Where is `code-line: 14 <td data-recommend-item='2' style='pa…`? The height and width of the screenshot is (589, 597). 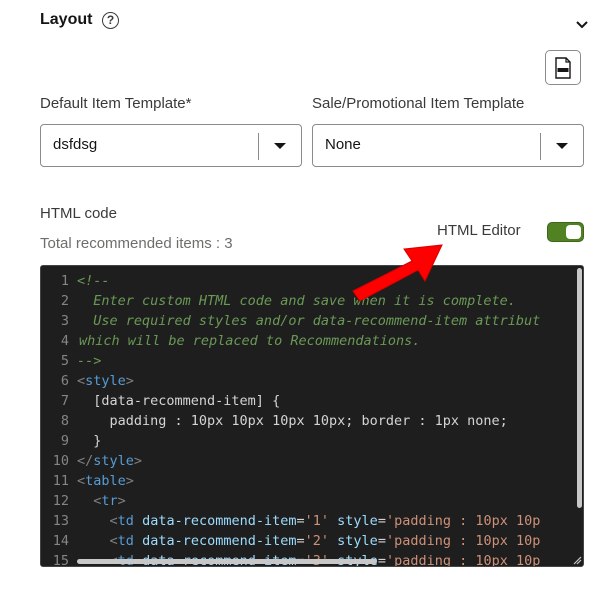 code-line: 14 <td data-recommend-item='2' style='pa… is located at coordinates (312, 541).